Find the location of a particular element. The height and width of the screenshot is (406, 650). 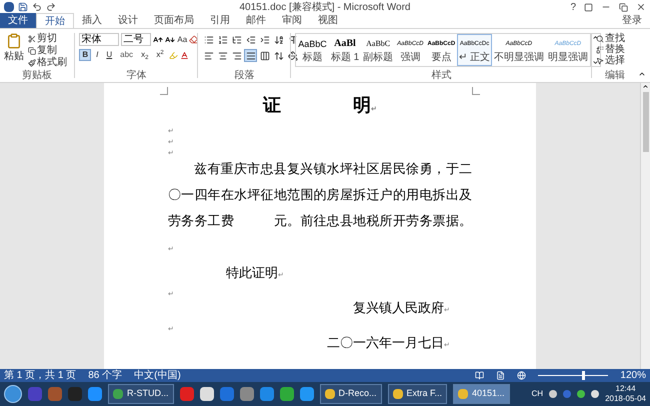

close-icon is located at coordinates (641, 7).